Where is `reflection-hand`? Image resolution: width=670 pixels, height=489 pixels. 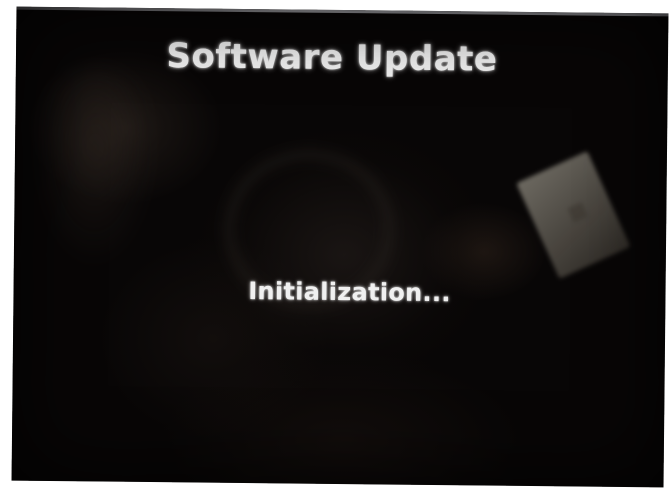 reflection-hand is located at coordinates (94, 167).